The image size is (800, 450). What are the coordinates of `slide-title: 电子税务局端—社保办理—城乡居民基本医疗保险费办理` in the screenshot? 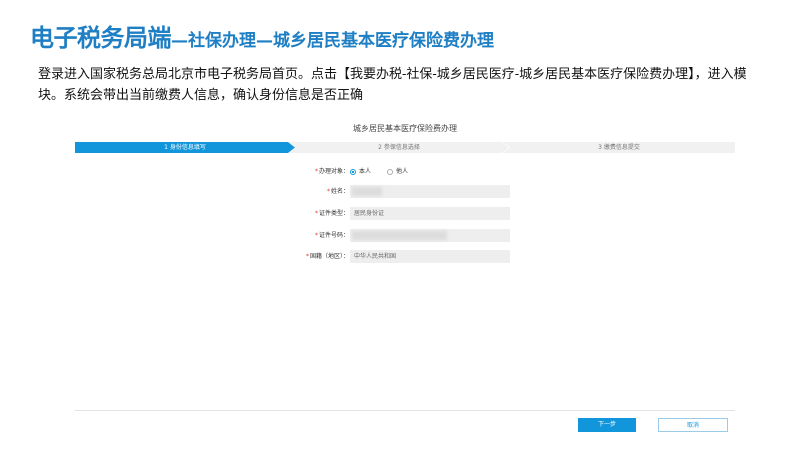 It's located at (262, 35).